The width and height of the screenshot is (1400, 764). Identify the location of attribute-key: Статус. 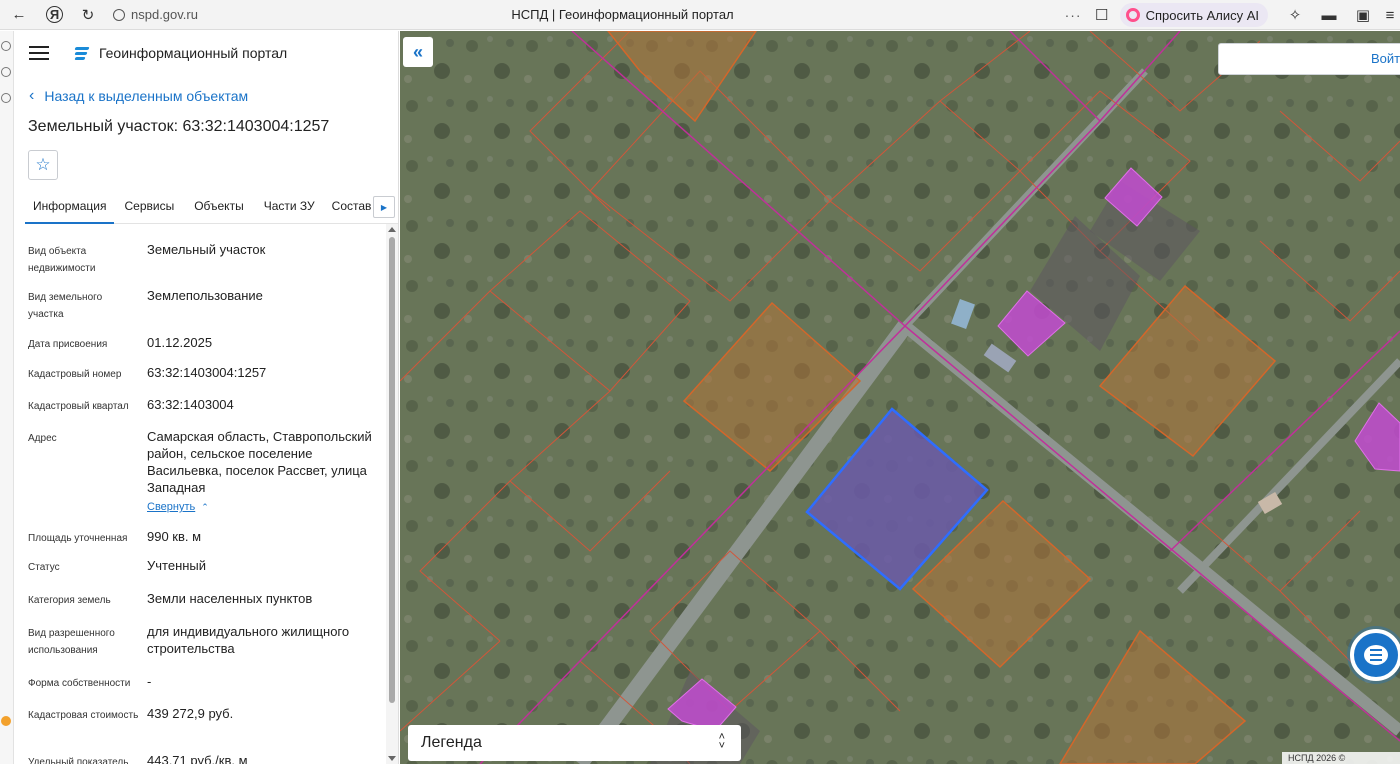
(44, 567).